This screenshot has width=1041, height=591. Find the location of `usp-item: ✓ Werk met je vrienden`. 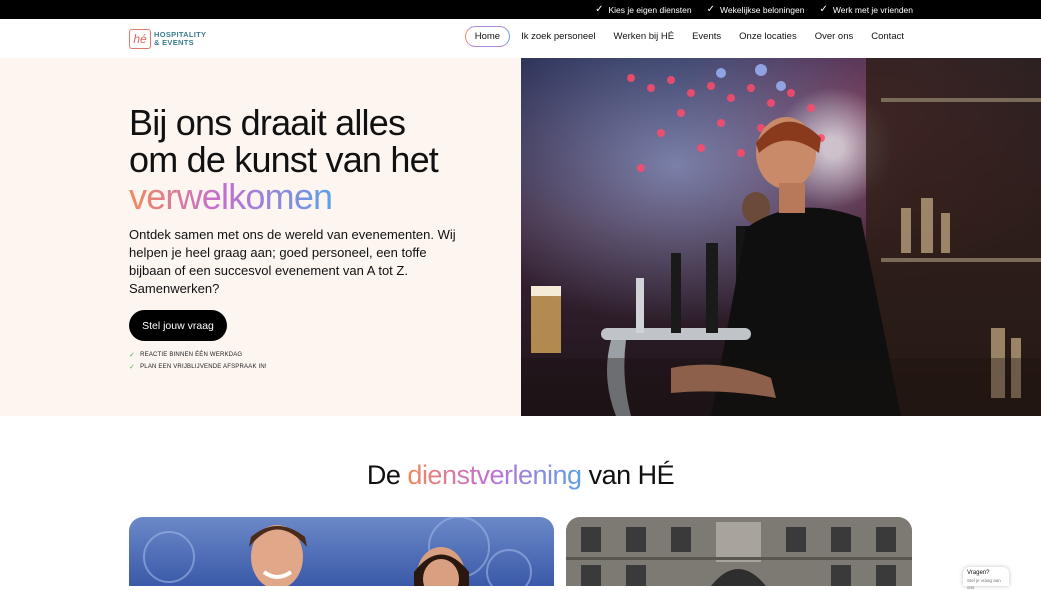

usp-item: ✓ Werk met je vrienden is located at coordinates (866, 9).